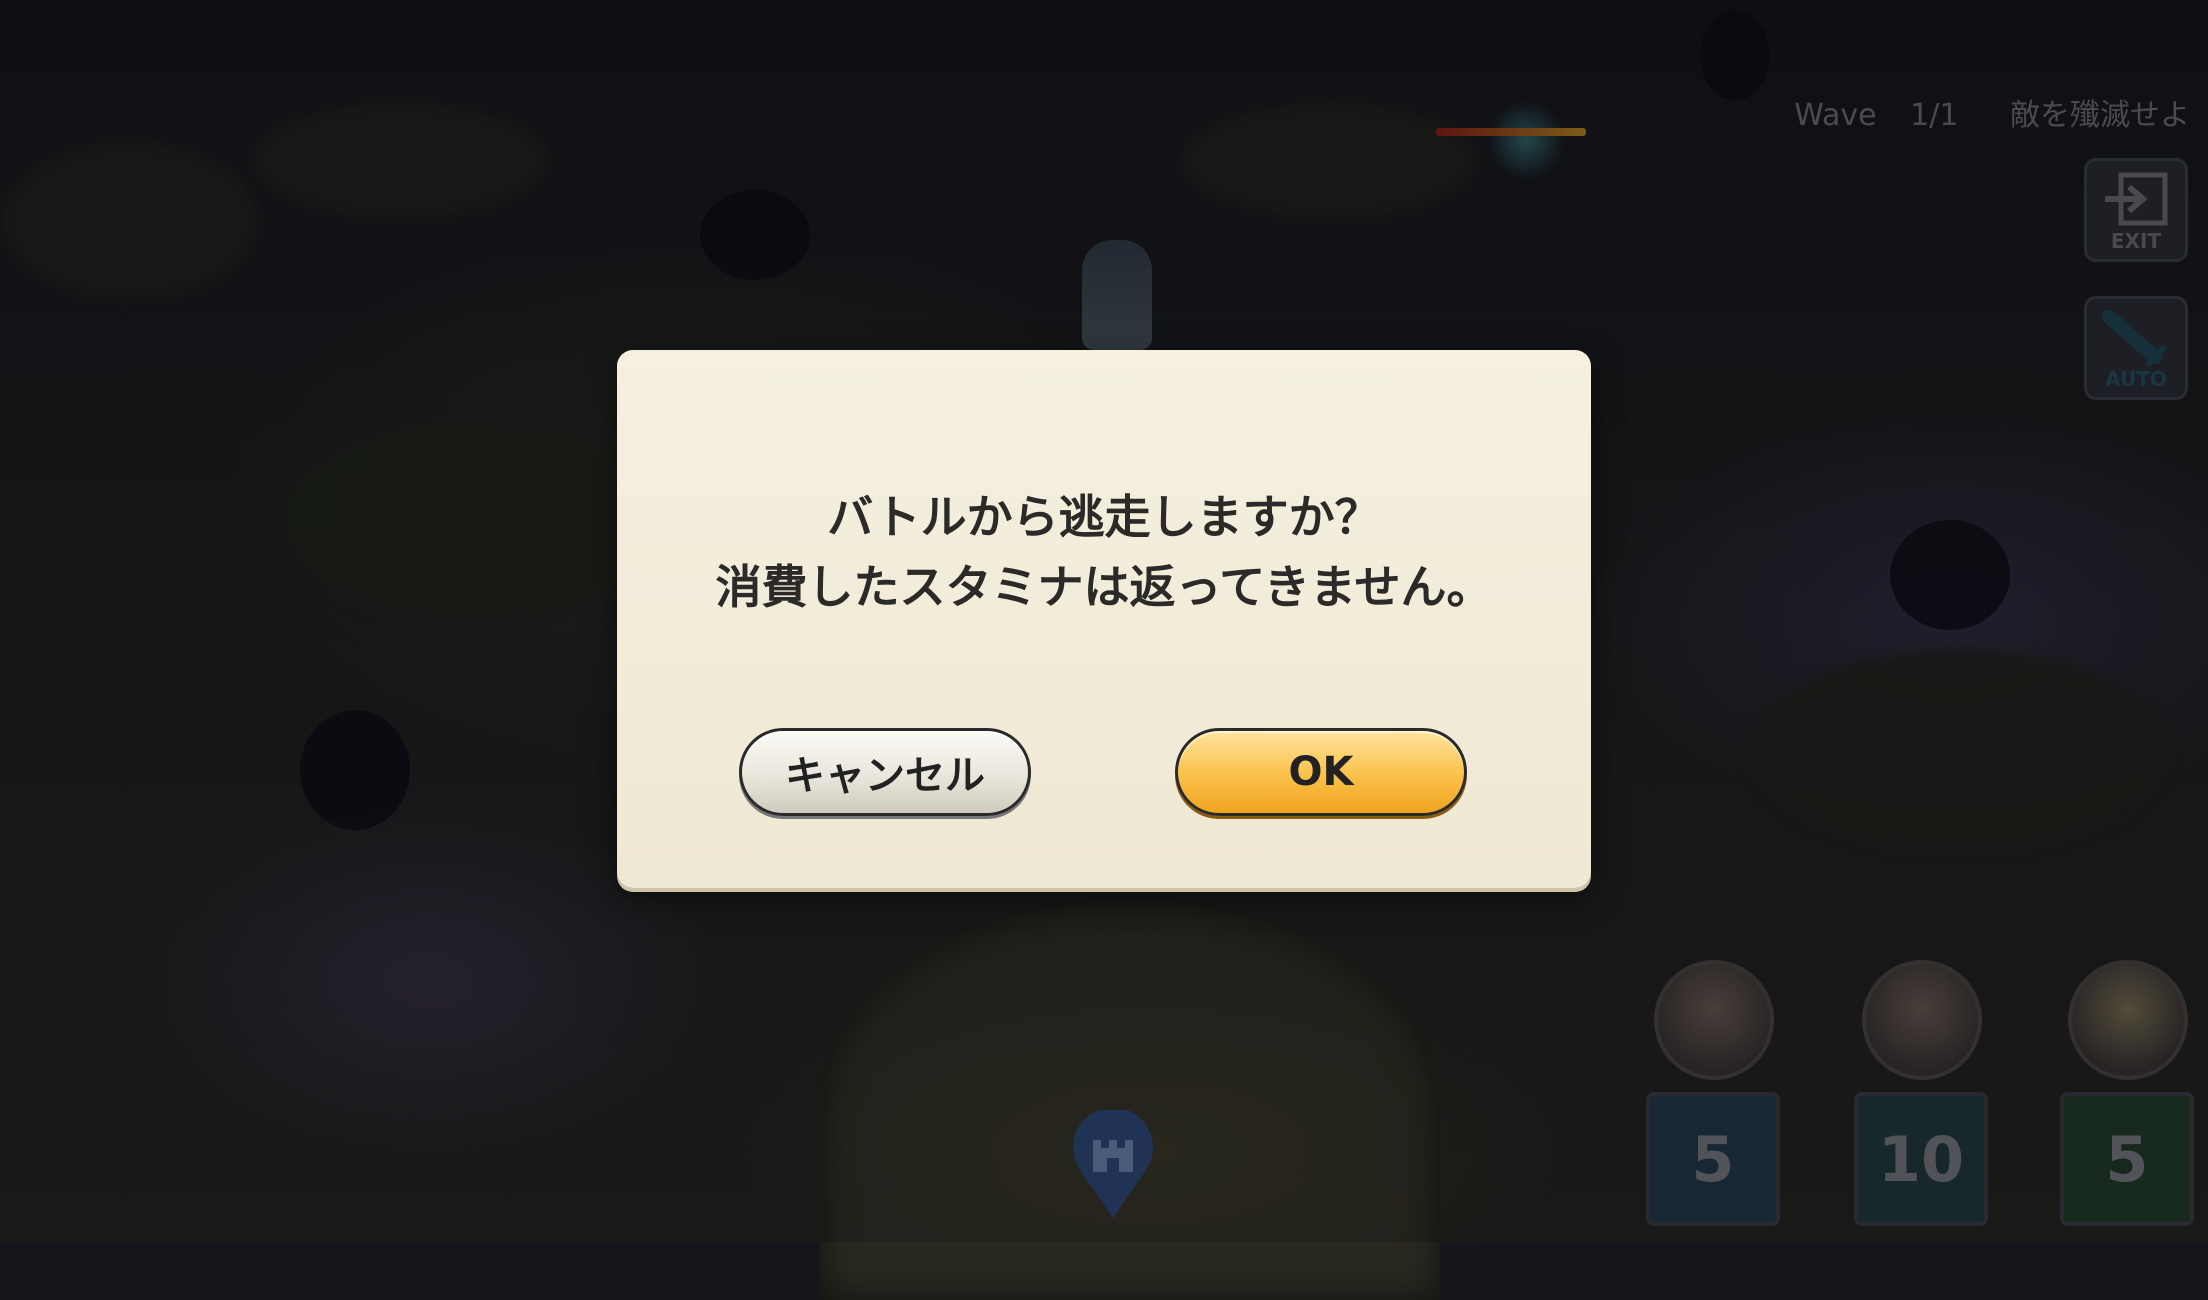 This screenshot has height=1300, width=2208. Describe the element at coordinates (1104, 587) in the screenshot. I see `dialog-message-line-2: 消費したスタミナは返ってきません。` at that location.